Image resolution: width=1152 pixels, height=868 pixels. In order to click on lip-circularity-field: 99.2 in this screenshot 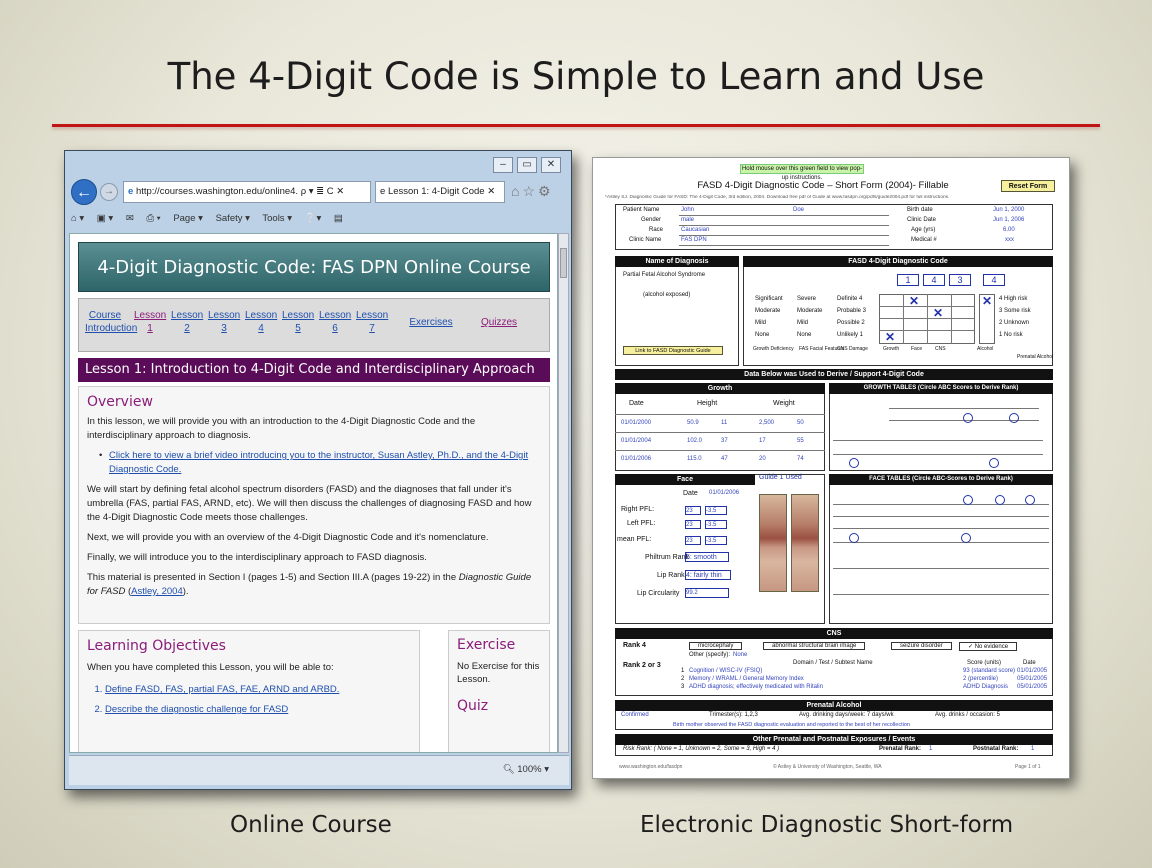, I will do `click(707, 593)`.